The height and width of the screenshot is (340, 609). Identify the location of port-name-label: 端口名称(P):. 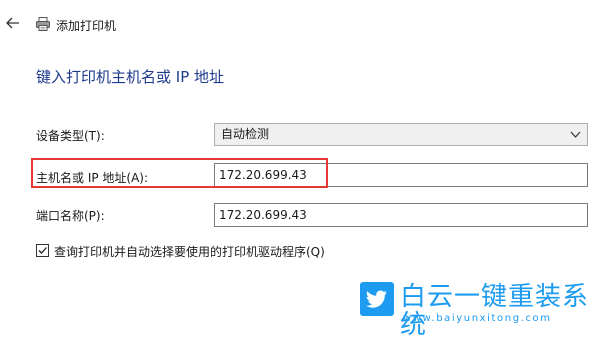
(70, 216).